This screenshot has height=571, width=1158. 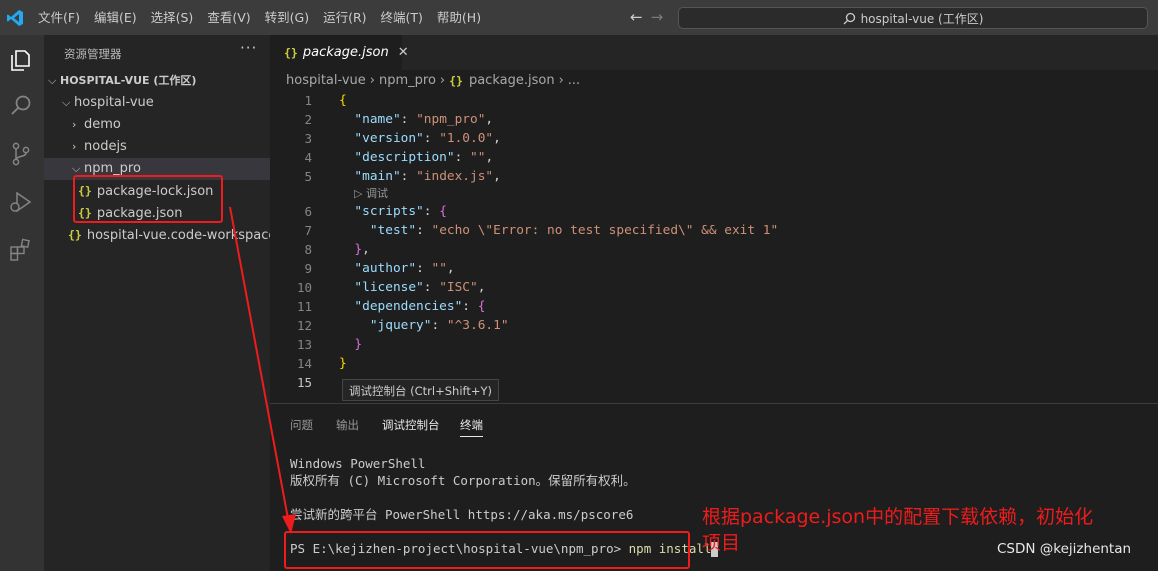 What do you see at coordinates (308, 176) in the screenshot?
I see `line-number: 5` at bounding box center [308, 176].